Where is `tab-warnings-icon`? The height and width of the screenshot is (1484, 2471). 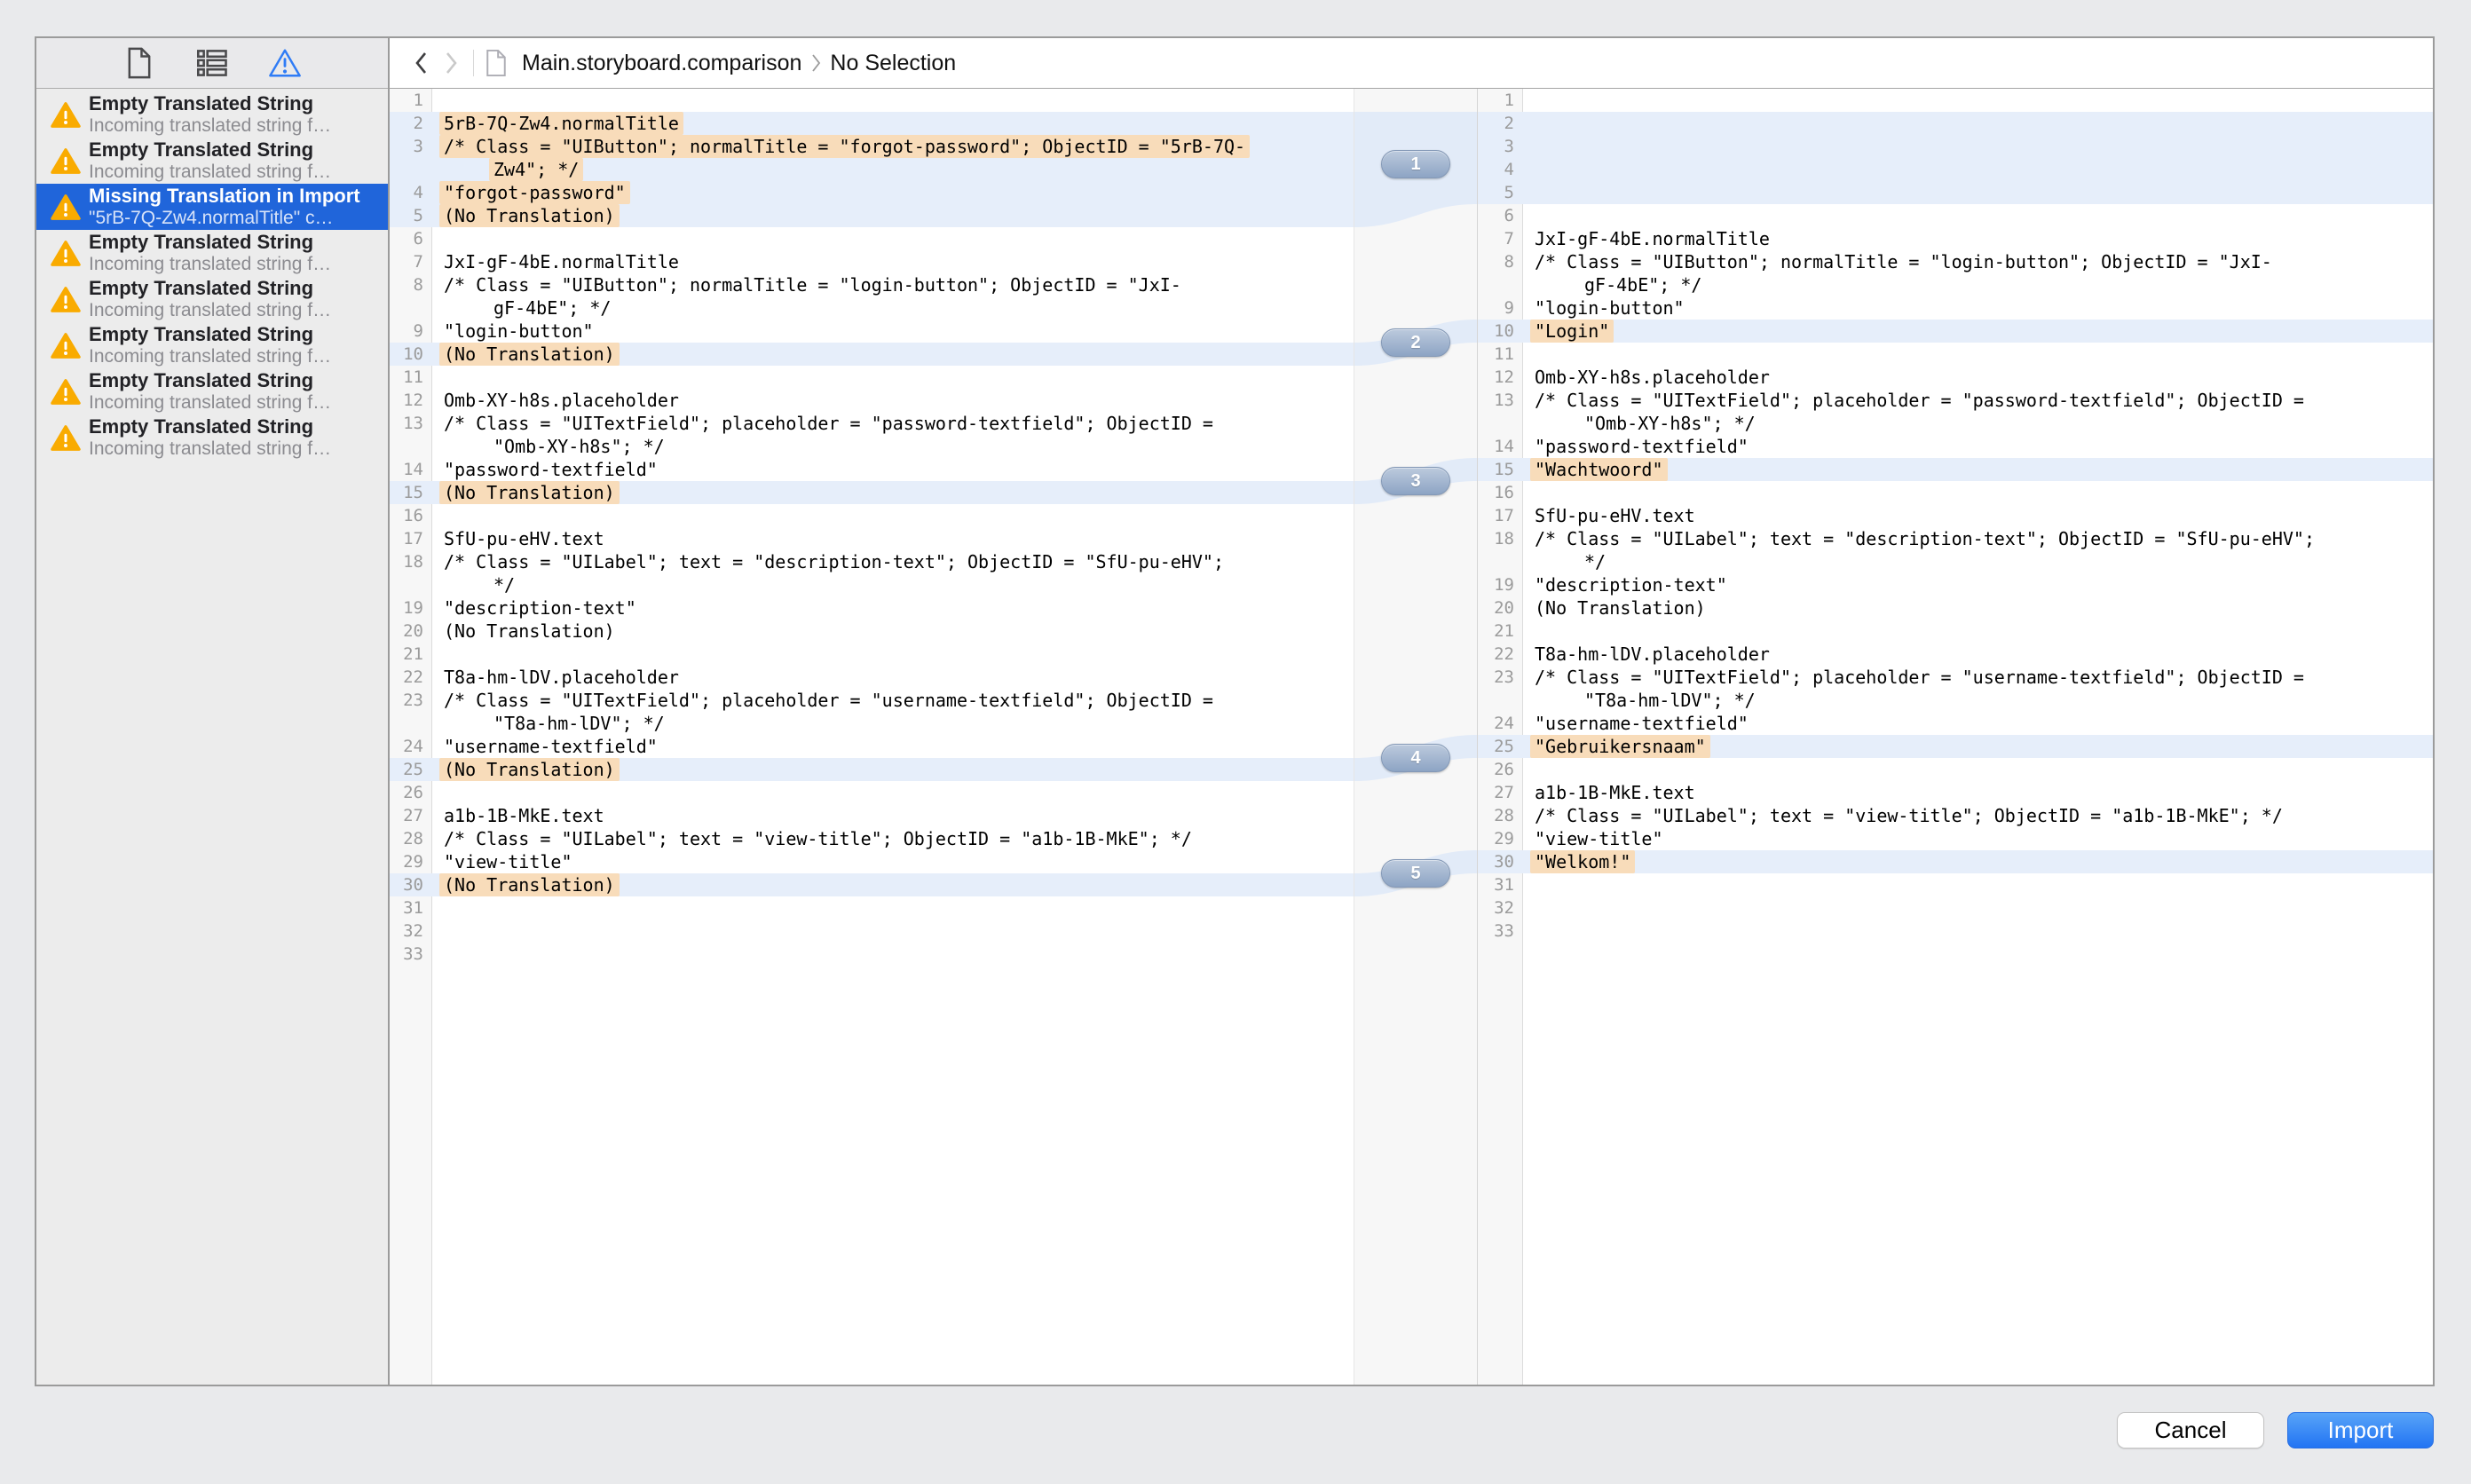
tab-warnings-icon is located at coordinates (285, 63).